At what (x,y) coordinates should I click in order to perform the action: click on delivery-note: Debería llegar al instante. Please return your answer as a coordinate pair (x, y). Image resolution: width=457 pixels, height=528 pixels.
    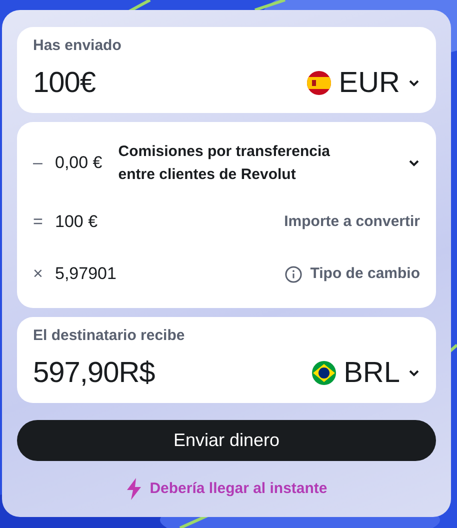
    Looking at the image, I should click on (239, 488).